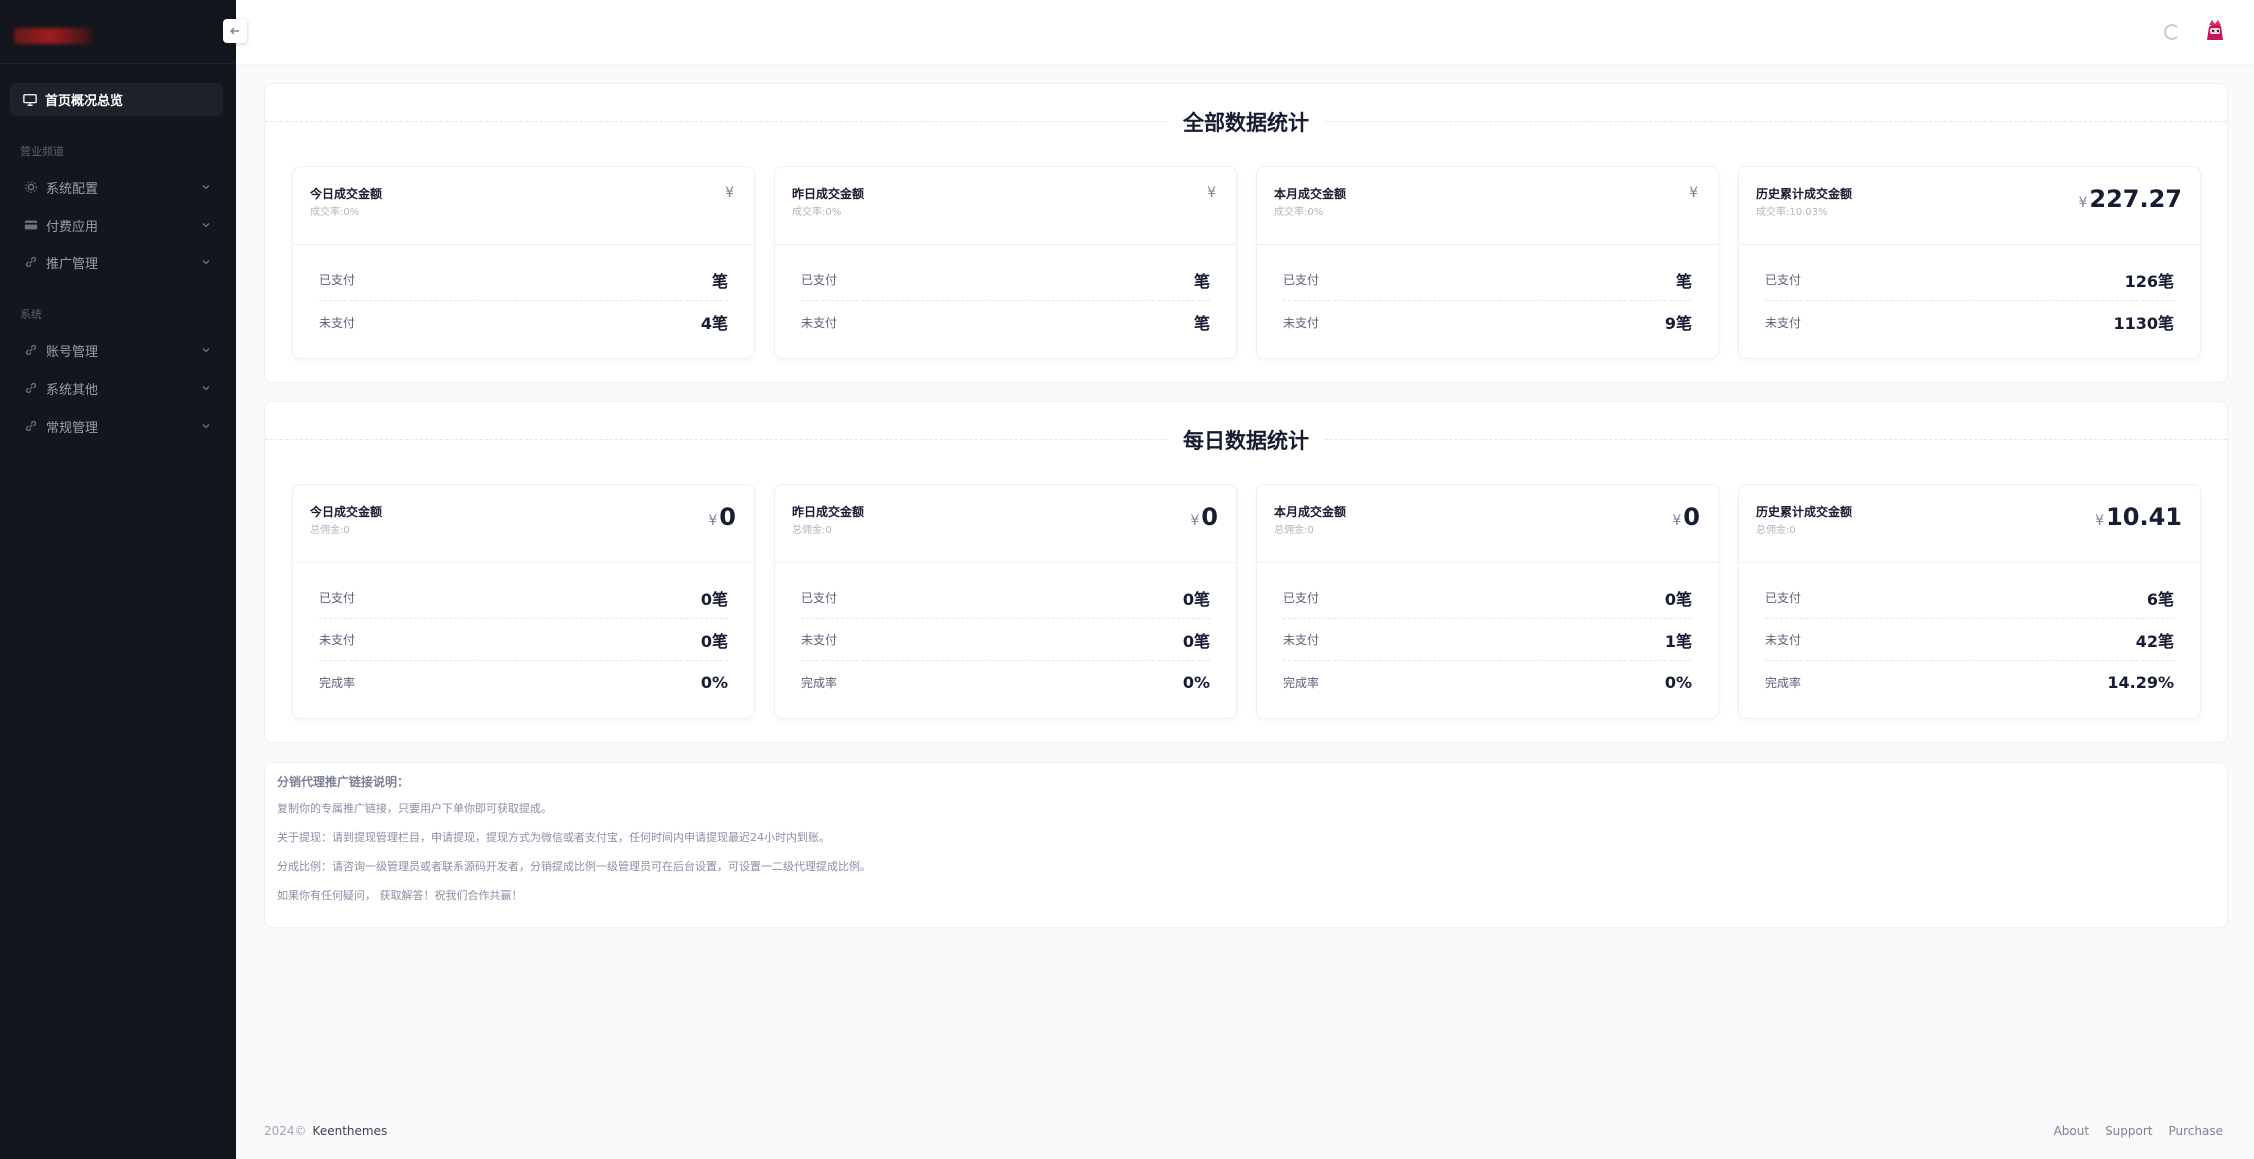 The height and width of the screenshot is (1159, 2254). I want to click on stat-subtitle: 成交率:0%, so click(817, 212).